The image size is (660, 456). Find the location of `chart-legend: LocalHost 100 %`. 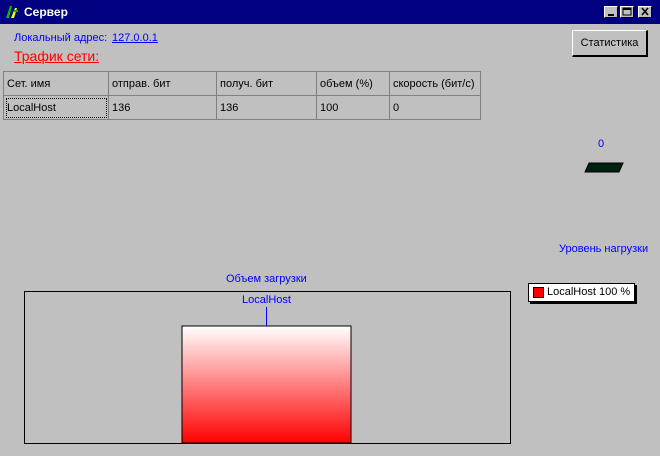

chart-legend: LocalHost 100 % is located at coordinates (581, 292).